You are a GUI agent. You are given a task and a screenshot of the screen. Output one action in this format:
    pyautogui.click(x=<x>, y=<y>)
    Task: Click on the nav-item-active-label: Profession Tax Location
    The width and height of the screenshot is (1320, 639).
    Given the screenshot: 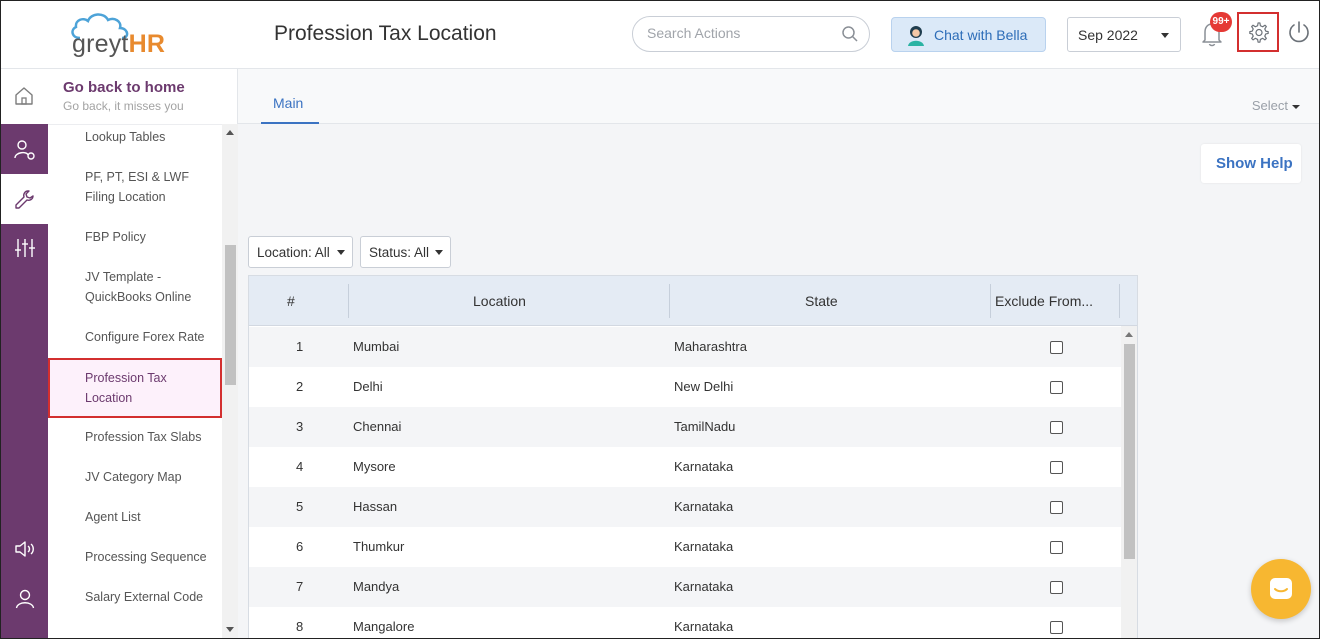 What is the action you would take?
    pyautogui.click(x=126, y=388)
    